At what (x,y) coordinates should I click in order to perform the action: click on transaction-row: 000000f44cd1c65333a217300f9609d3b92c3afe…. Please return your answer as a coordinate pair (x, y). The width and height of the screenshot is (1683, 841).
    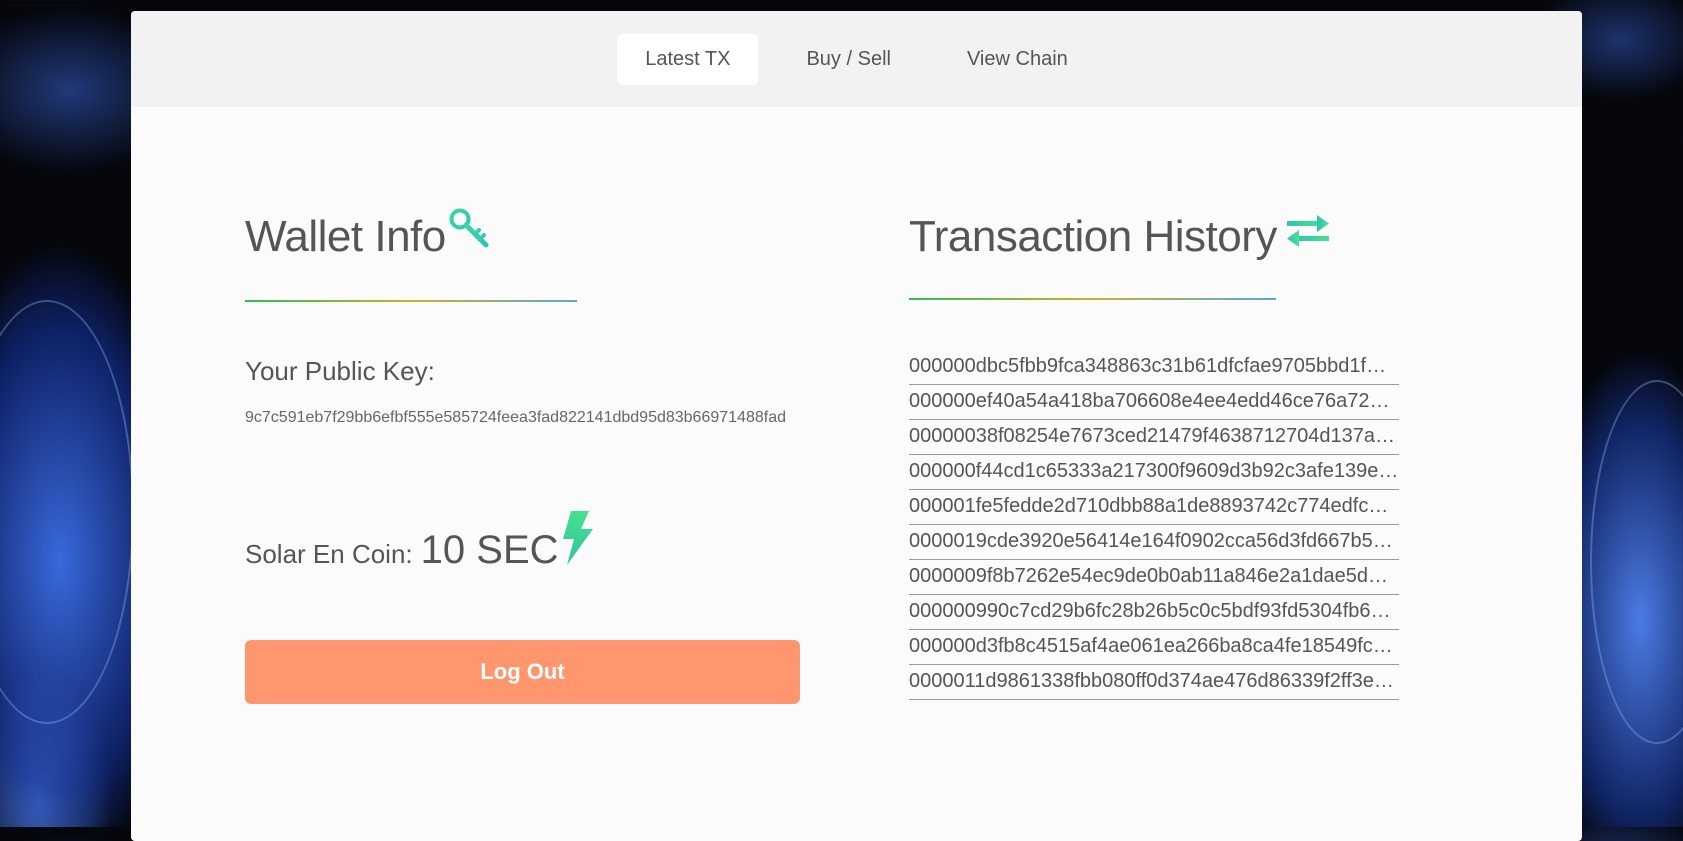
    Looking at the image, I should click on (1154, 472).